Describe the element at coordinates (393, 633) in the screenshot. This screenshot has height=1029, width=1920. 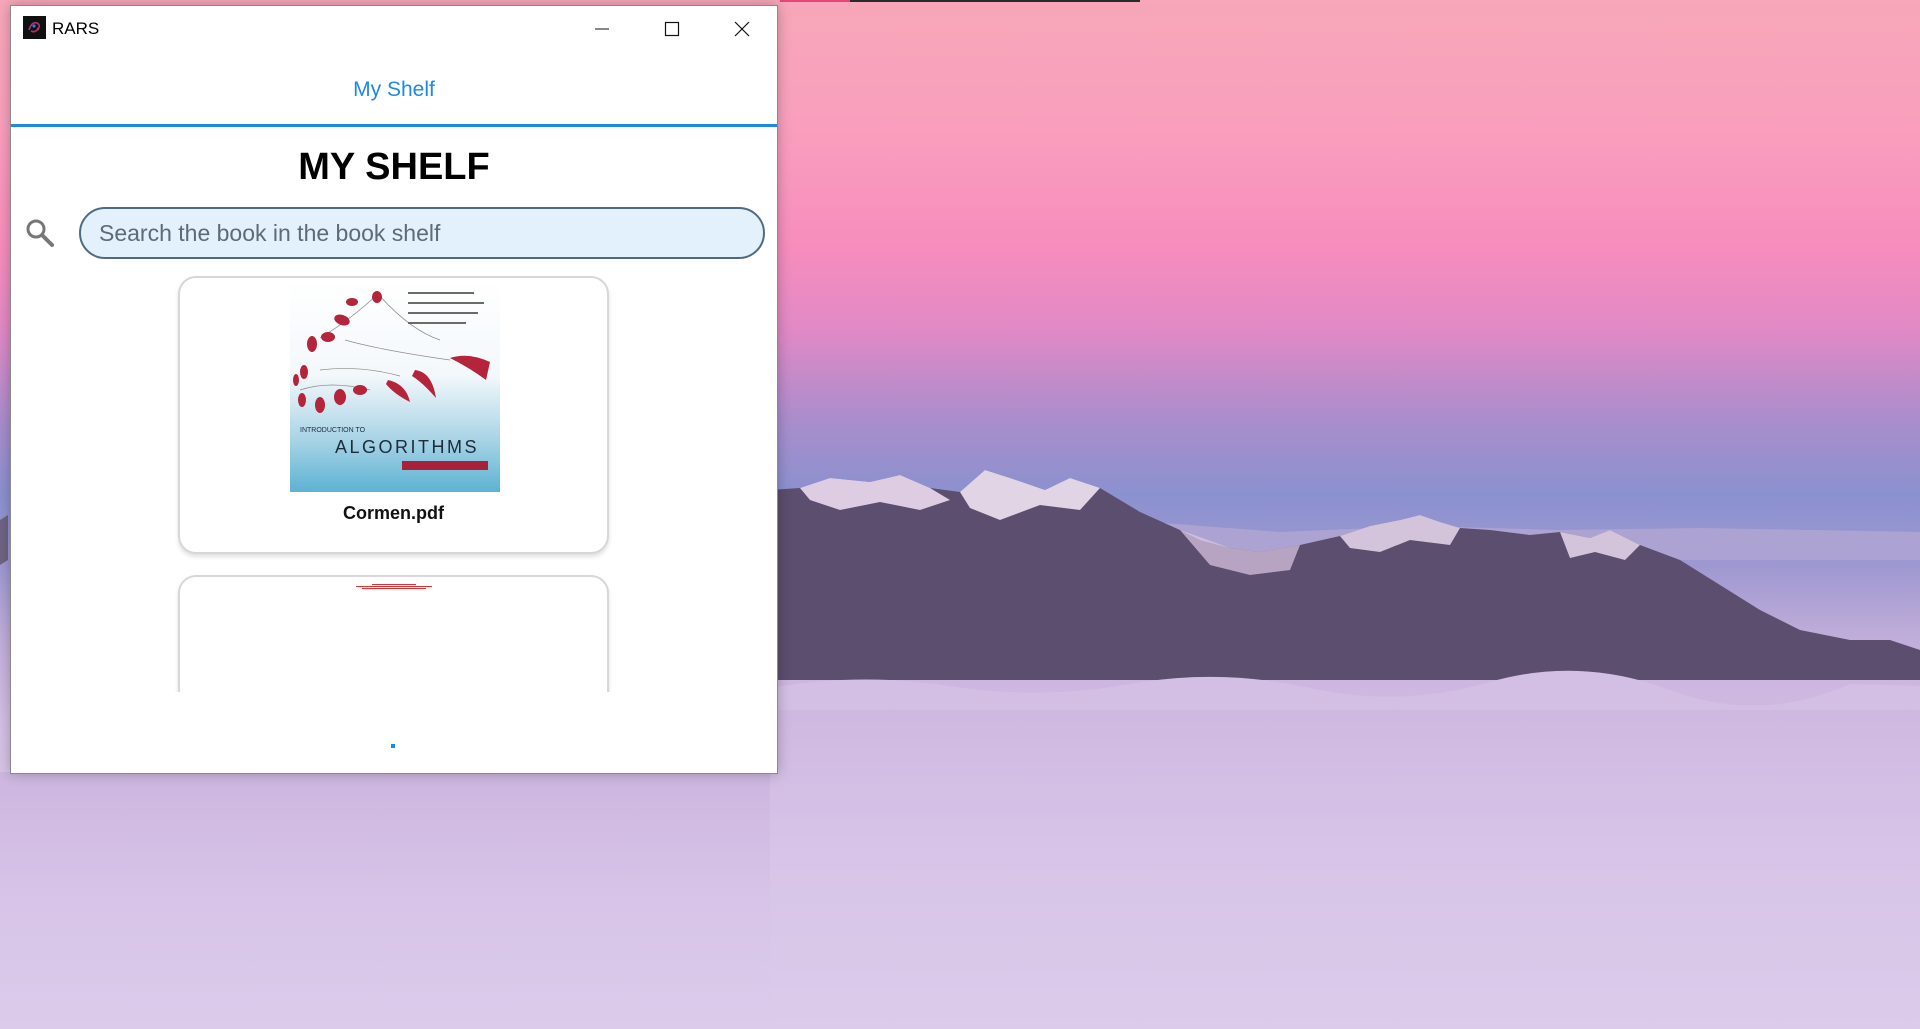
I see `book-card` at that location.